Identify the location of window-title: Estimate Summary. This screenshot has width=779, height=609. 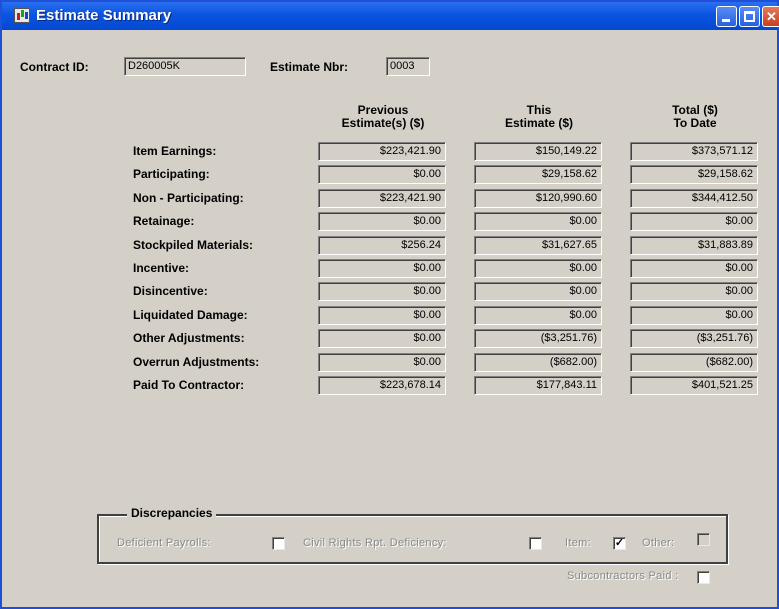
(104, 15).